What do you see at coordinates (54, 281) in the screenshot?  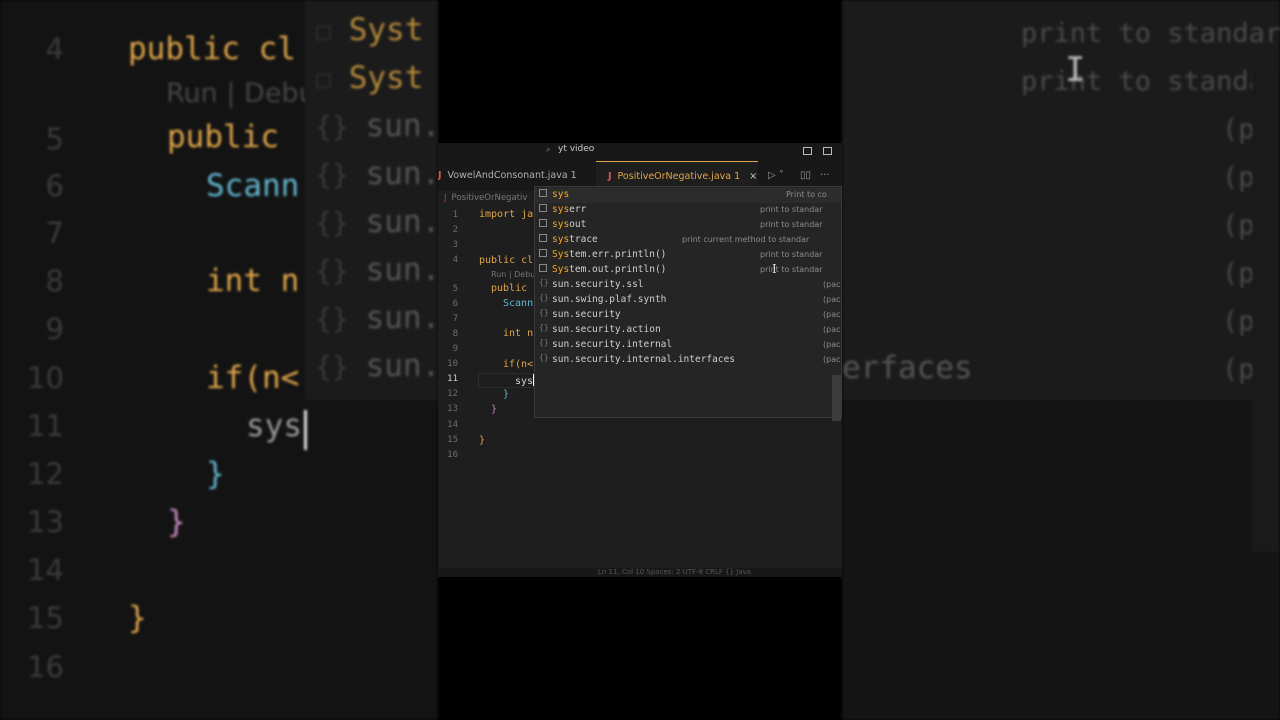 I see `backdrop-line-number: 8` at bounding box center [54, 281].